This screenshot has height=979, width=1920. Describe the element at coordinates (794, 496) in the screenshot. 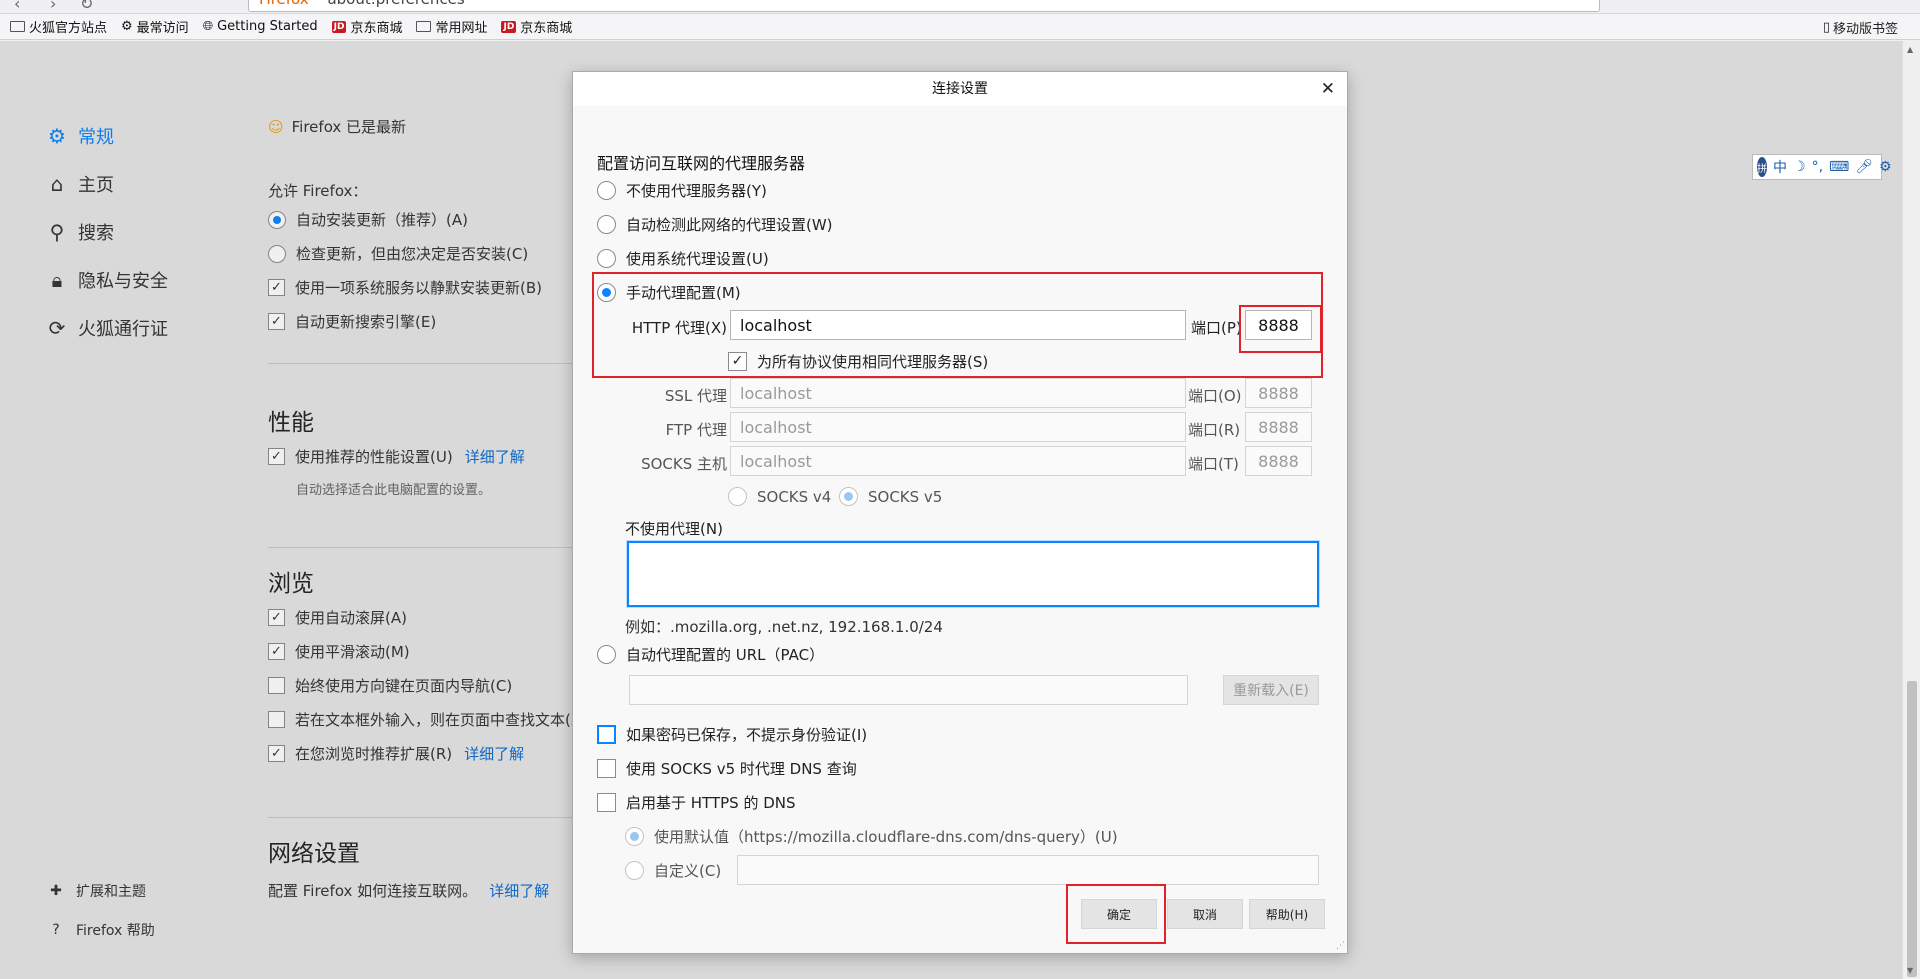

I see `radio-label: SOCKS v4` at that location.